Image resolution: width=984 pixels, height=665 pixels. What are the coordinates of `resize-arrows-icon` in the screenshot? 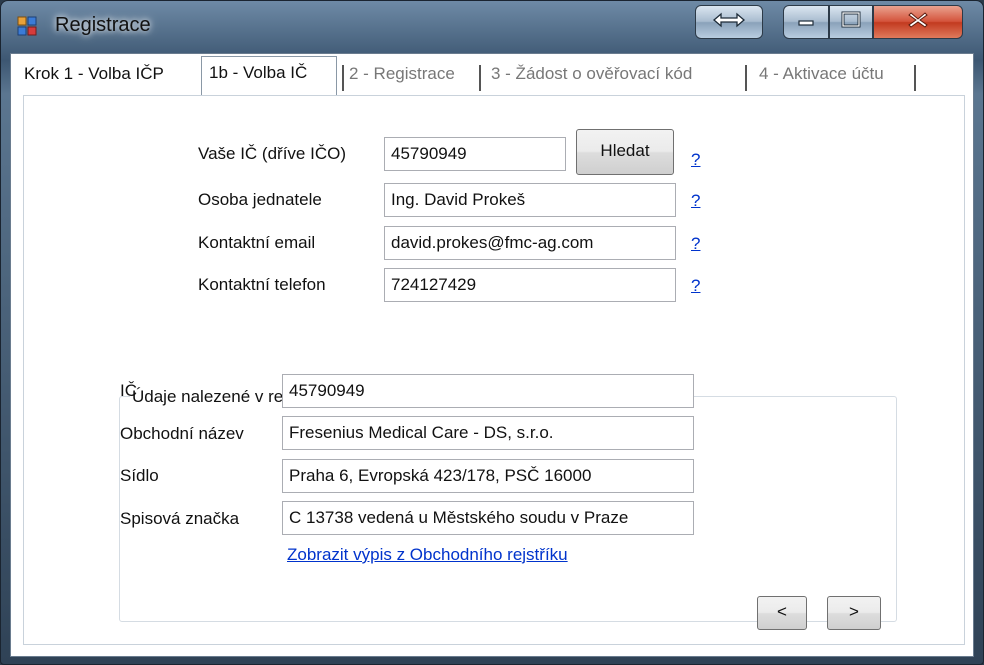 It's located at (729, 22).